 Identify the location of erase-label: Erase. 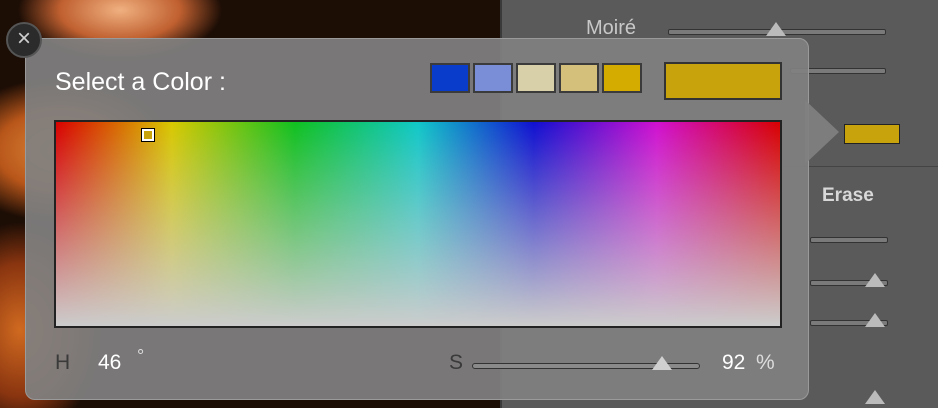
(848, 196).